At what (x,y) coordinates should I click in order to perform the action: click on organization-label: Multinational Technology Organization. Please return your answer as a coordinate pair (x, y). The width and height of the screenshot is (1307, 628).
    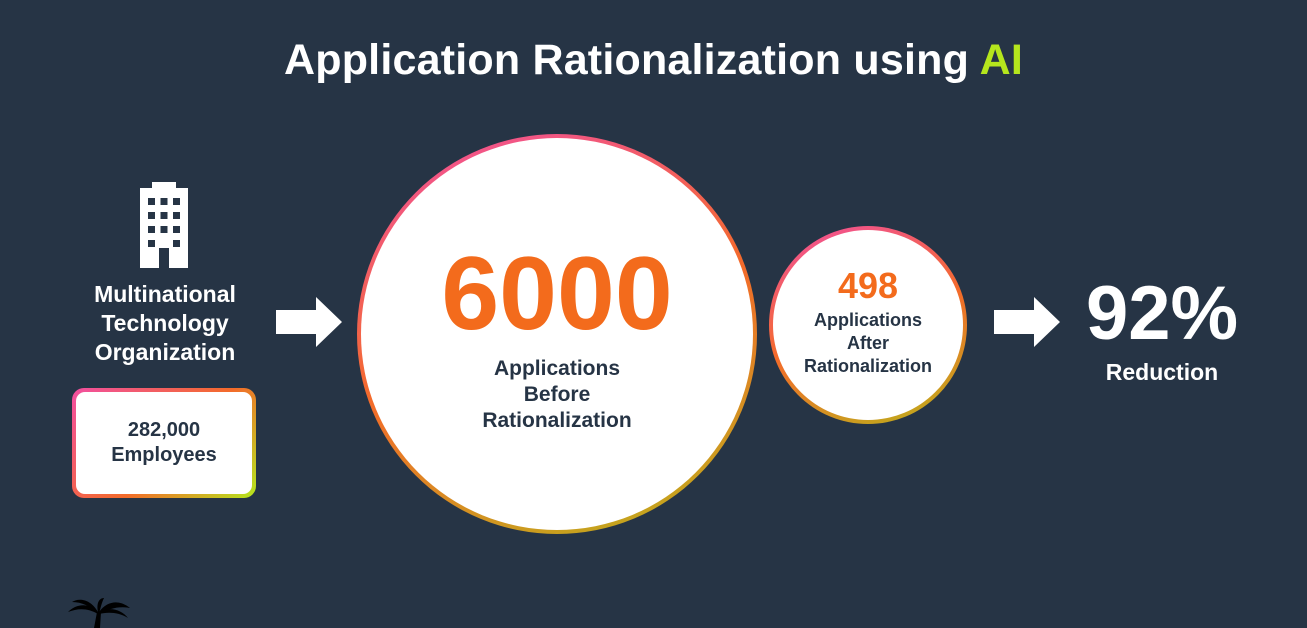
    Looking at the image, I should click on (165, 323).